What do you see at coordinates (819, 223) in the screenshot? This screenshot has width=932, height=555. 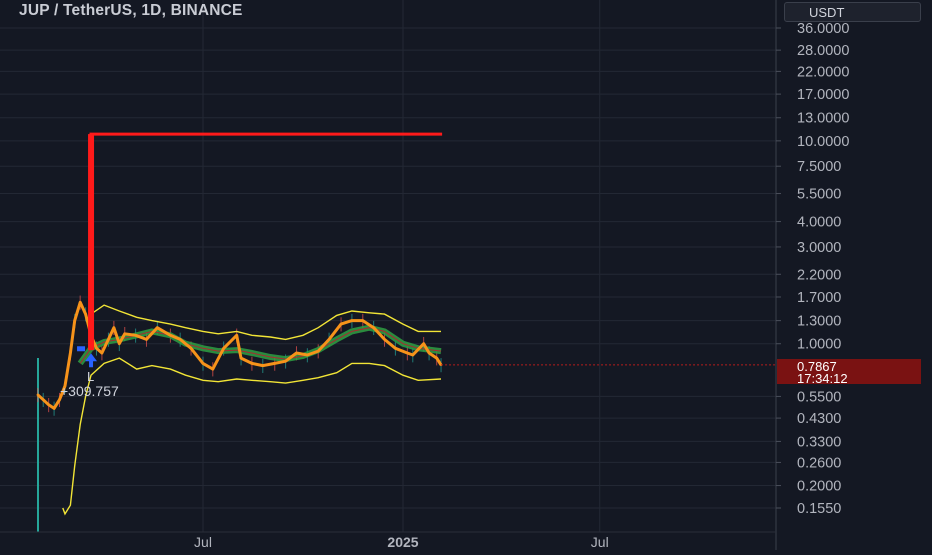 I see `y-tick-label: 4.0000` at bounding box center [819, 223].